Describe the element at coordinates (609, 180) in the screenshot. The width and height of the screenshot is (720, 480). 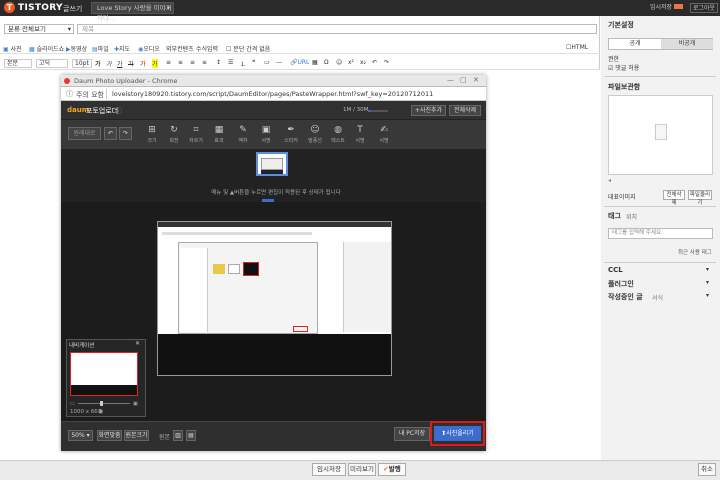
I see `delete-arrow-icon: ◂` at that location.